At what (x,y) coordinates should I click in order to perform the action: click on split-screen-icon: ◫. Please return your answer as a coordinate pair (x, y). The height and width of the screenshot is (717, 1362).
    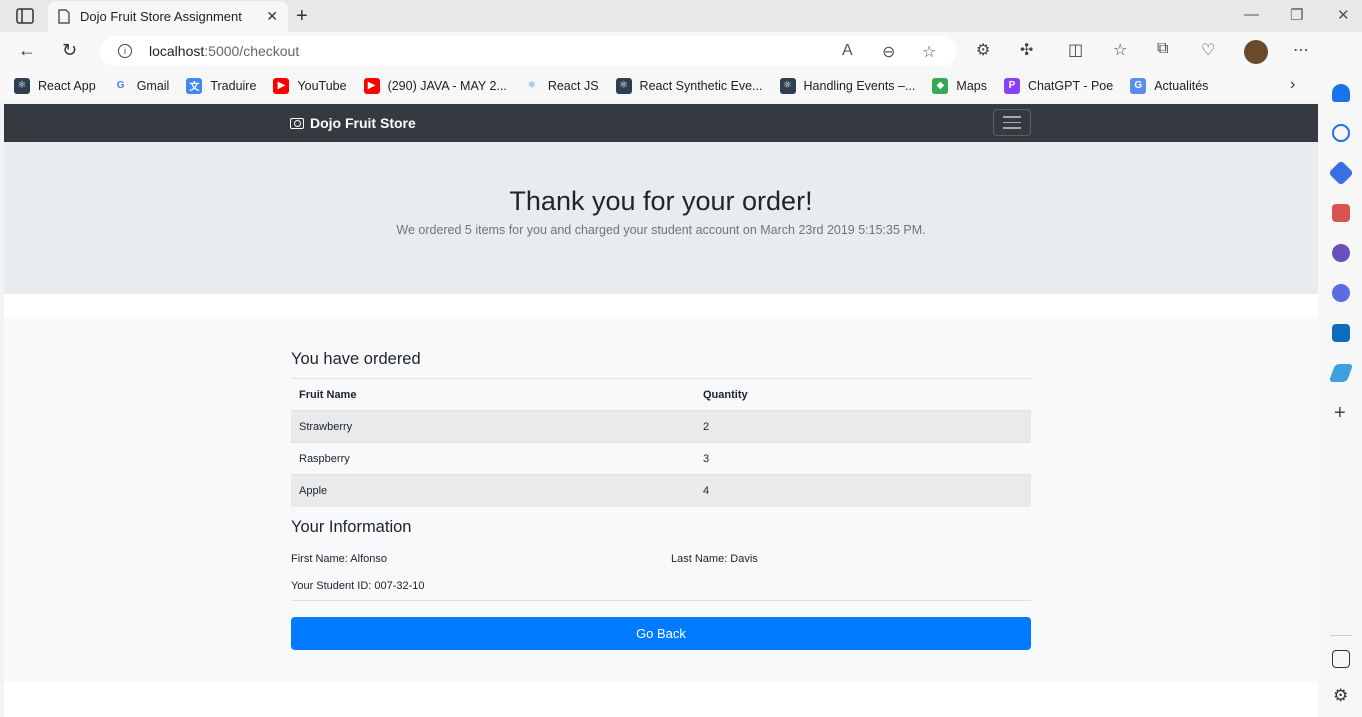
    Looking at the image, I should click on (1075, 50).